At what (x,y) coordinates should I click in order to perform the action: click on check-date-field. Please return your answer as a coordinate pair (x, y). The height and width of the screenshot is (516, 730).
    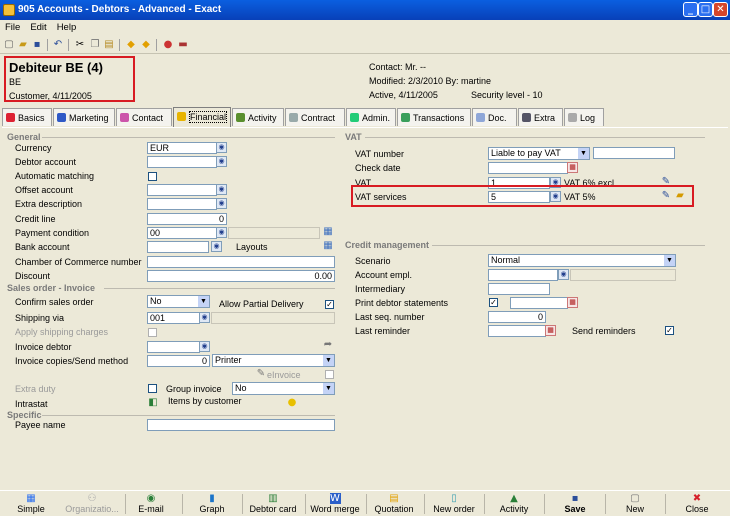
    Looking at the image, I should click on (528, 168).